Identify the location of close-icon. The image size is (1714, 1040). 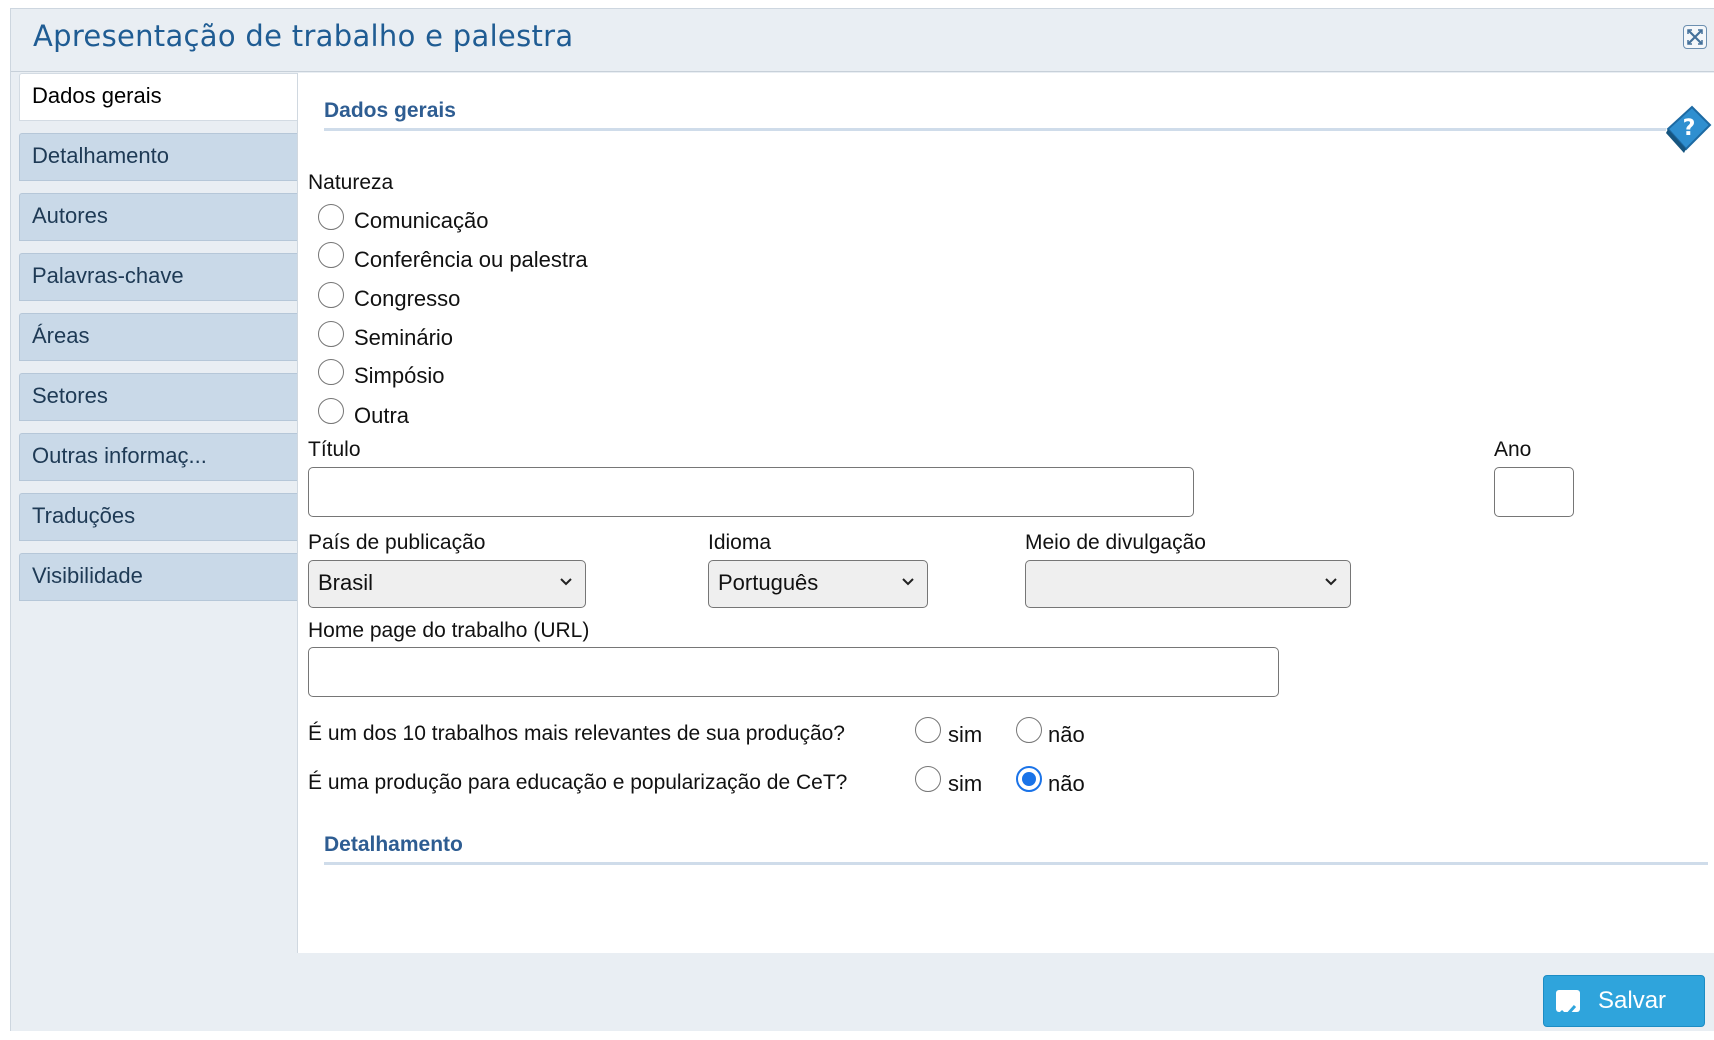
(1695, 37).